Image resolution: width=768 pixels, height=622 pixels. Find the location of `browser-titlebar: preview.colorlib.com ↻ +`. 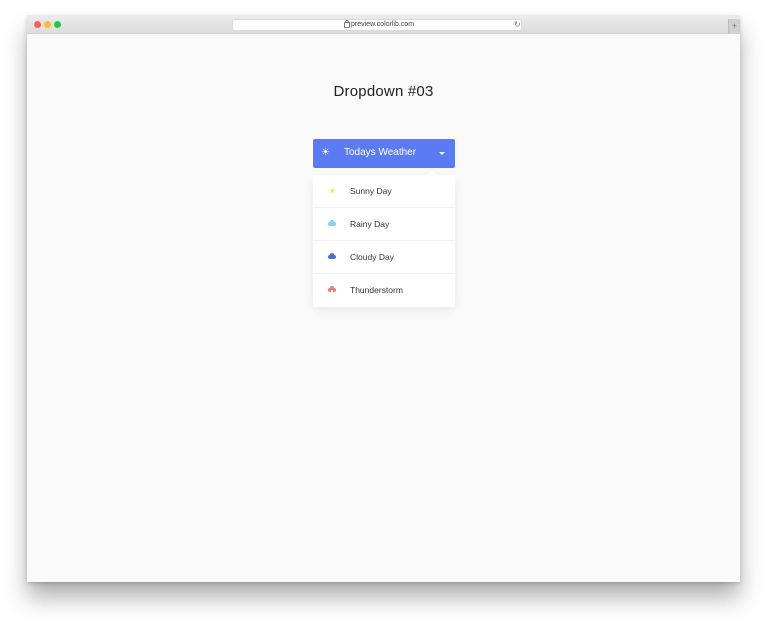

browser-titlebar: preview.colorlib.com ↻ + is located at coordinates (383, 24).